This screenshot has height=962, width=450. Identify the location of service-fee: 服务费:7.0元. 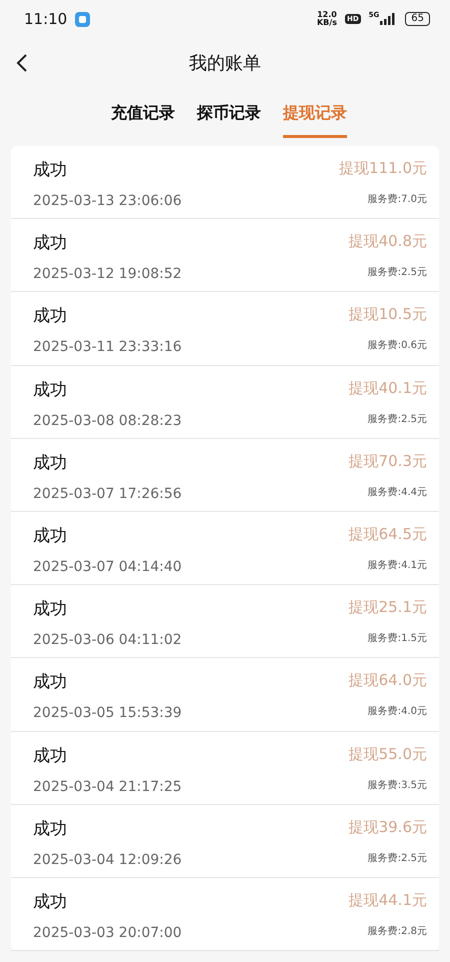
(397, 199).